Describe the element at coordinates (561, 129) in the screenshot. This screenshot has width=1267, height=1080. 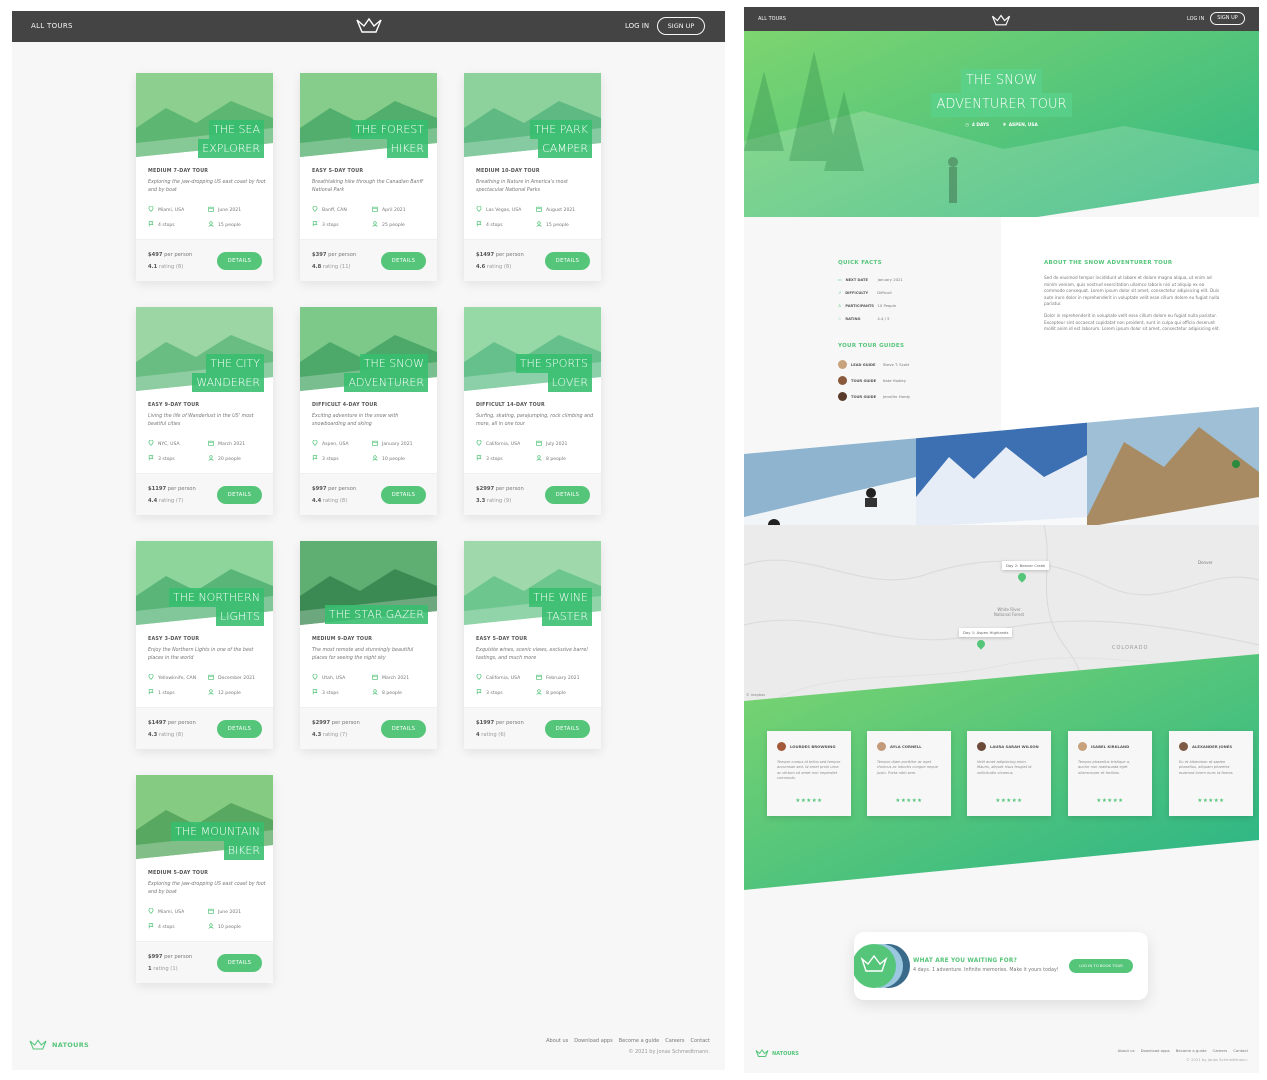
I see `tour-name-line1: THE PARK` at that location.